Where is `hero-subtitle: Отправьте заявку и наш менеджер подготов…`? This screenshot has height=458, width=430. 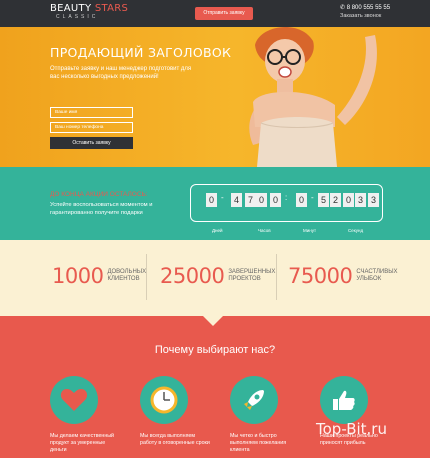
hero-subtitle: Отправьте заявку и наш менеджер подготов… is located at coordinates (121, 73).